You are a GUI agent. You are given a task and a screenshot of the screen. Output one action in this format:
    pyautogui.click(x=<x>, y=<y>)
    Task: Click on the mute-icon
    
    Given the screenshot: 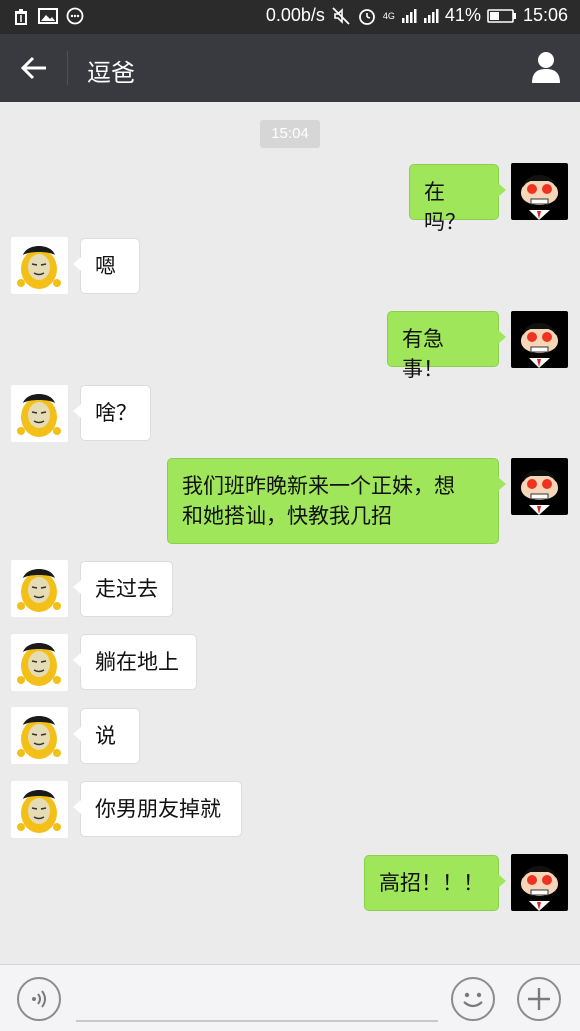 What is the action you would take?
    pyautogui.click(x=341, y=15)
    